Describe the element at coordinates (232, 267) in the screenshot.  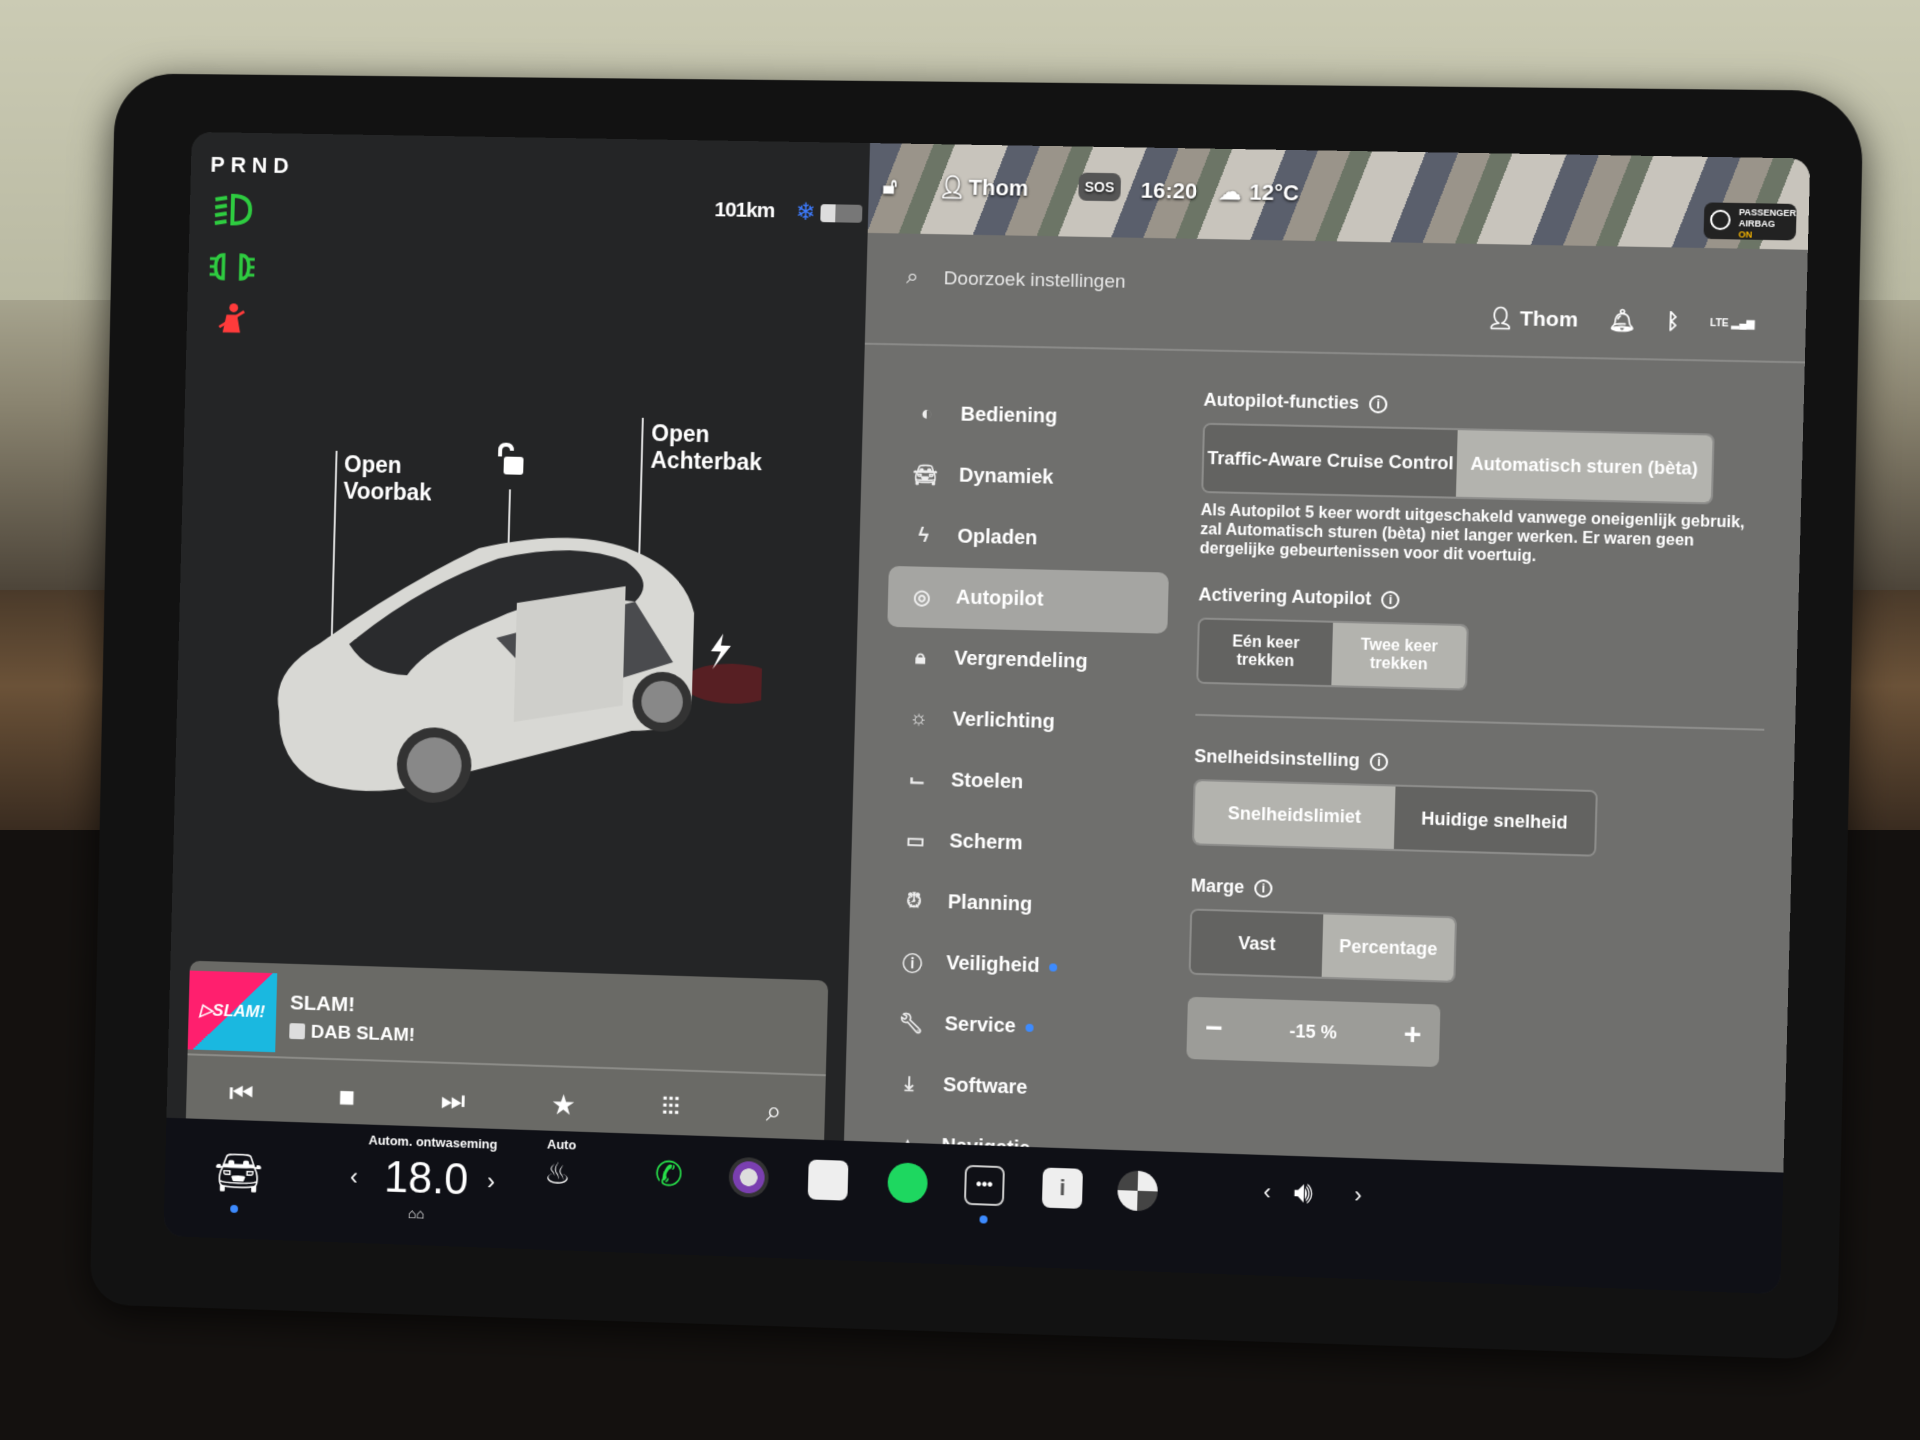
I see `parking-lights-icon` at that location.